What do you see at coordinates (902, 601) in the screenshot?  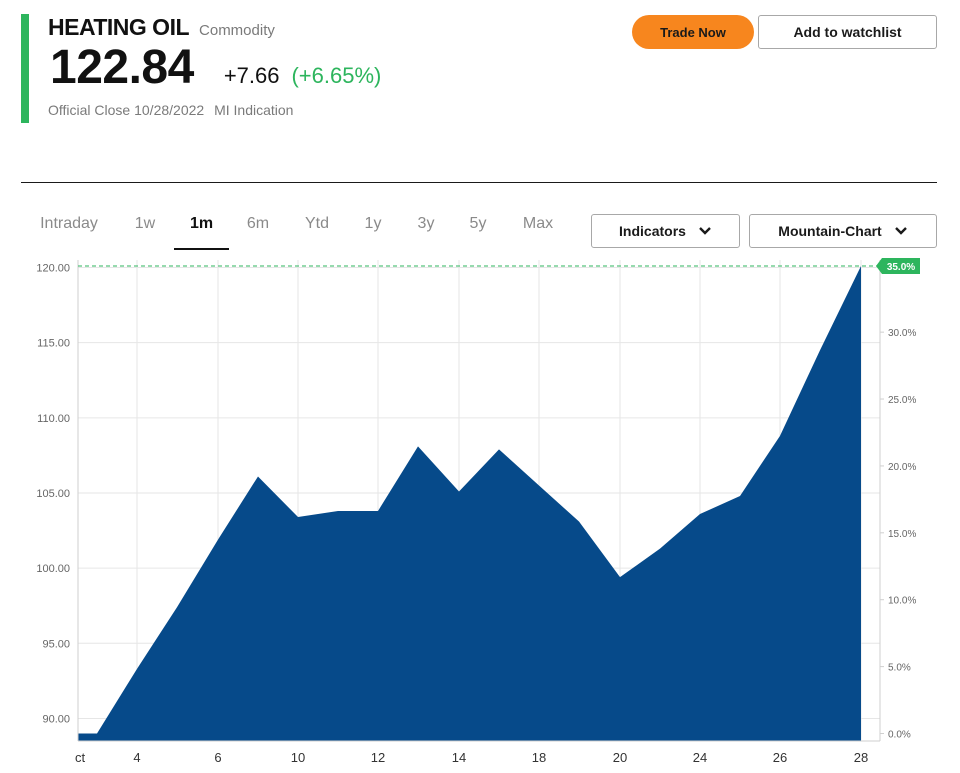 I see `y2-tick-label: 10.0%` at bounding box center [902, 601].